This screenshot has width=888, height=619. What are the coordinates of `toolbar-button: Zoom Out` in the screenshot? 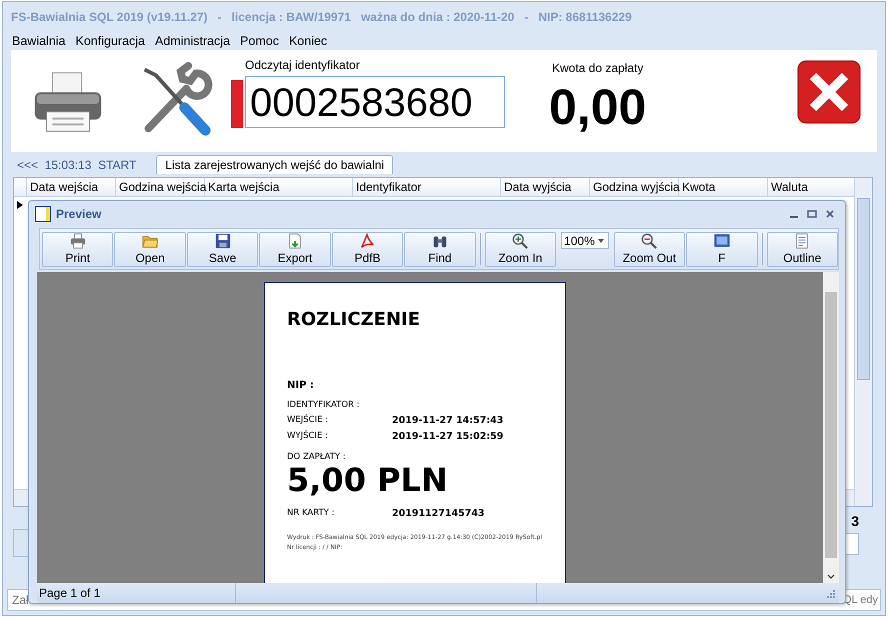 It's located at (650, 249).